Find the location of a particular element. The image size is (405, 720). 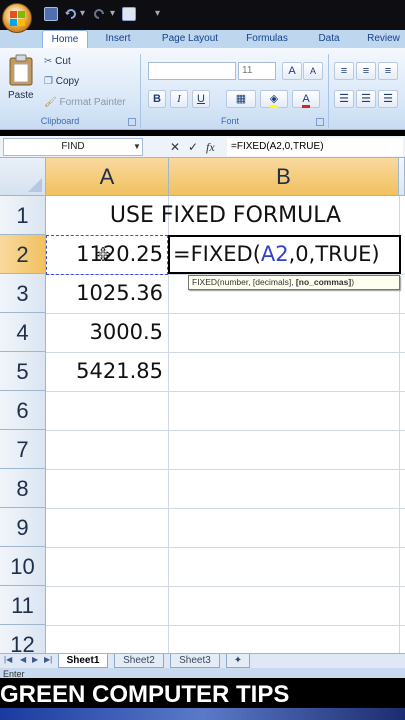

row-header-3: 3 is located at coordinates (23, 293).